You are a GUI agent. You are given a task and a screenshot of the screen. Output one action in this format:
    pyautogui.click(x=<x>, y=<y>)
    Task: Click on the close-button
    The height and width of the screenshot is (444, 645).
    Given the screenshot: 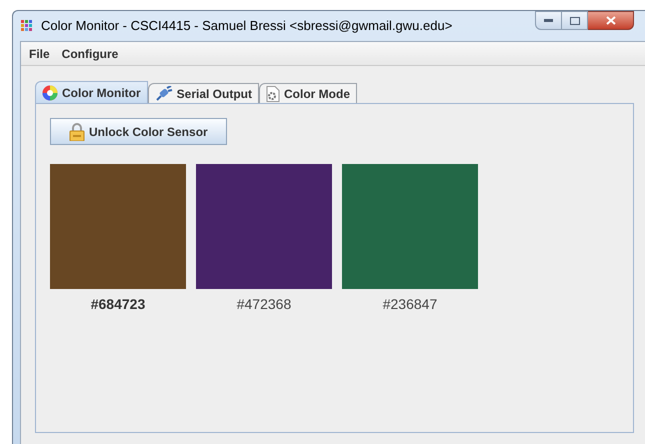 What is the action you would take?
    pyautogui.click(x=611, y=20)
    